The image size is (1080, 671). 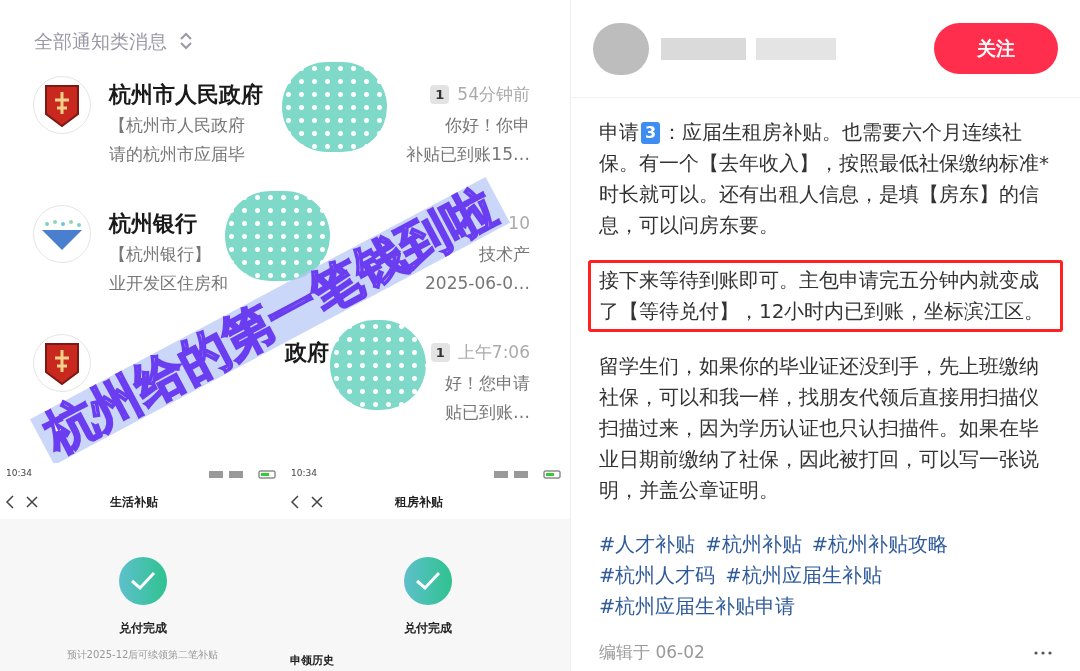 I want to click on post-text: ：应届生租房补贴。也需要六个月连续社, so click(x=842, y=132).